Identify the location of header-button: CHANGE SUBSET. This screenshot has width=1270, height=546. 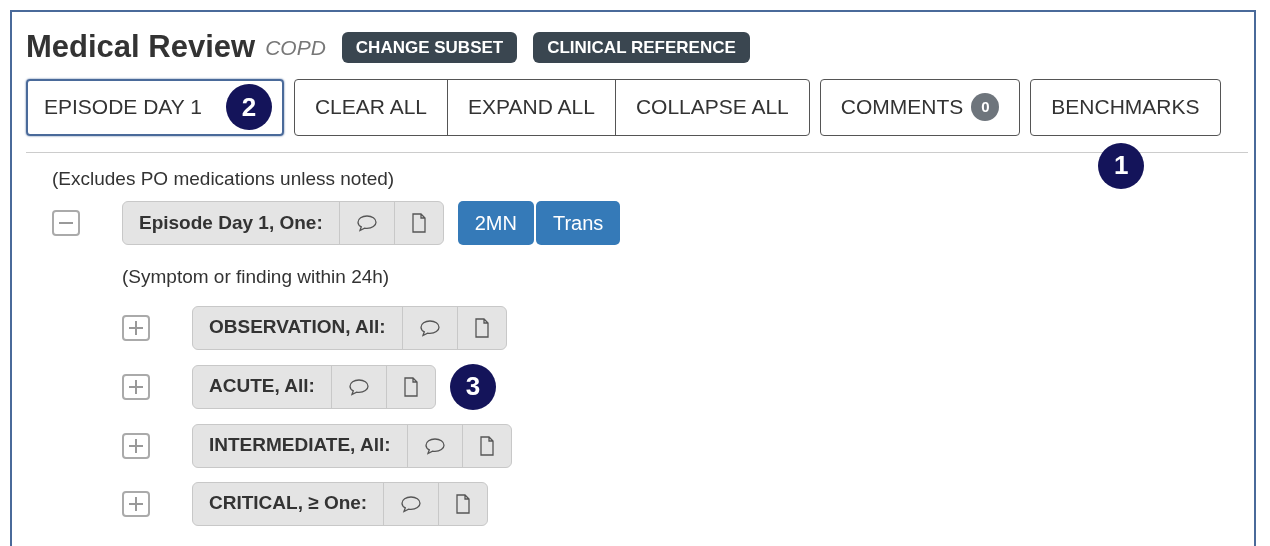
(429, 47).